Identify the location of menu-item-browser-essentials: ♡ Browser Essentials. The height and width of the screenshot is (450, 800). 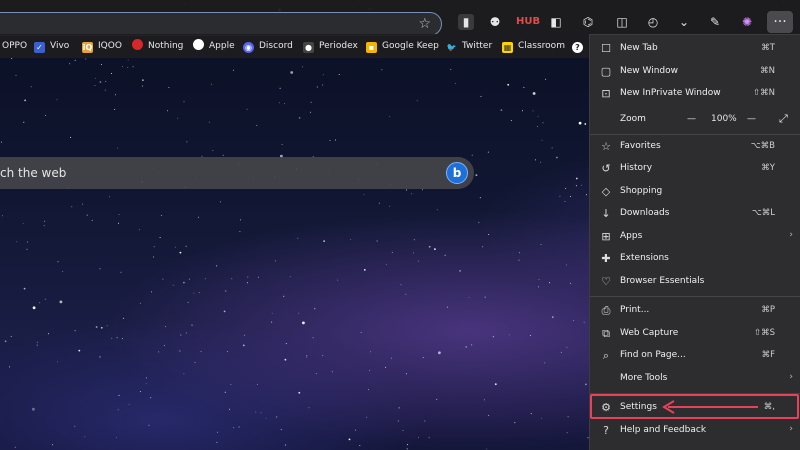
(695, 282).